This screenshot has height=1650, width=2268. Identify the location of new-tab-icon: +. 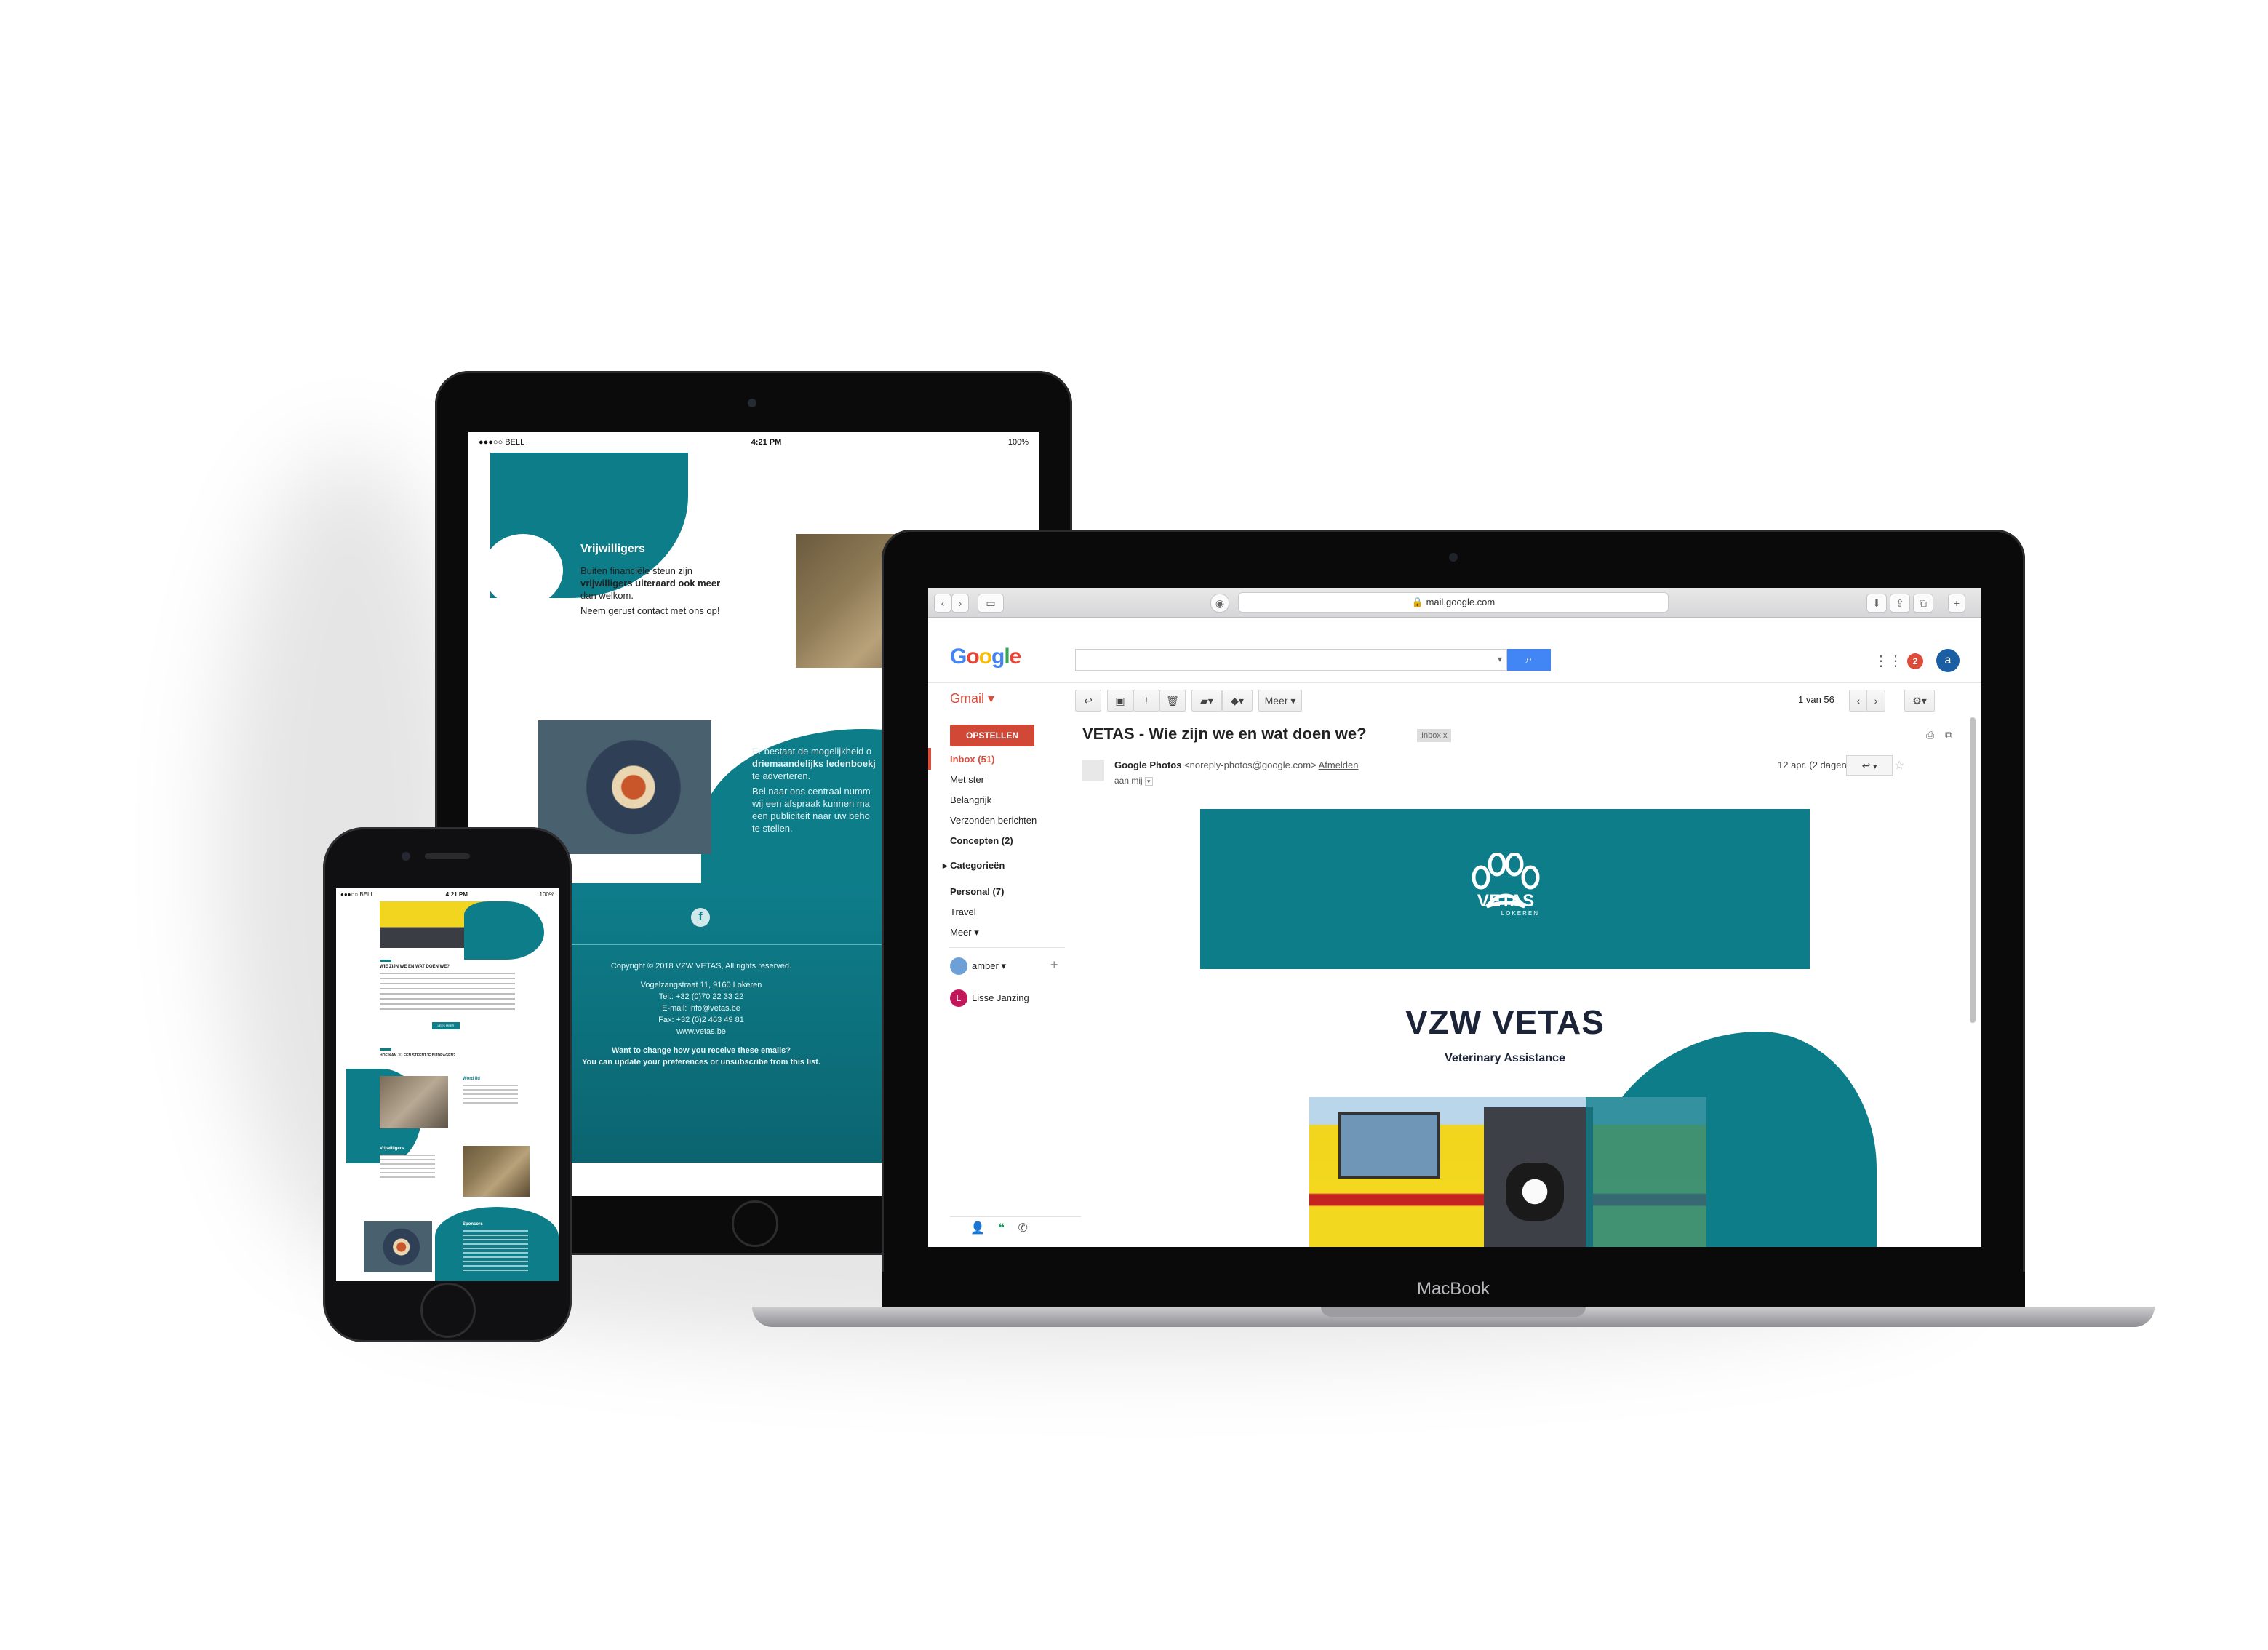
(1957, 603).